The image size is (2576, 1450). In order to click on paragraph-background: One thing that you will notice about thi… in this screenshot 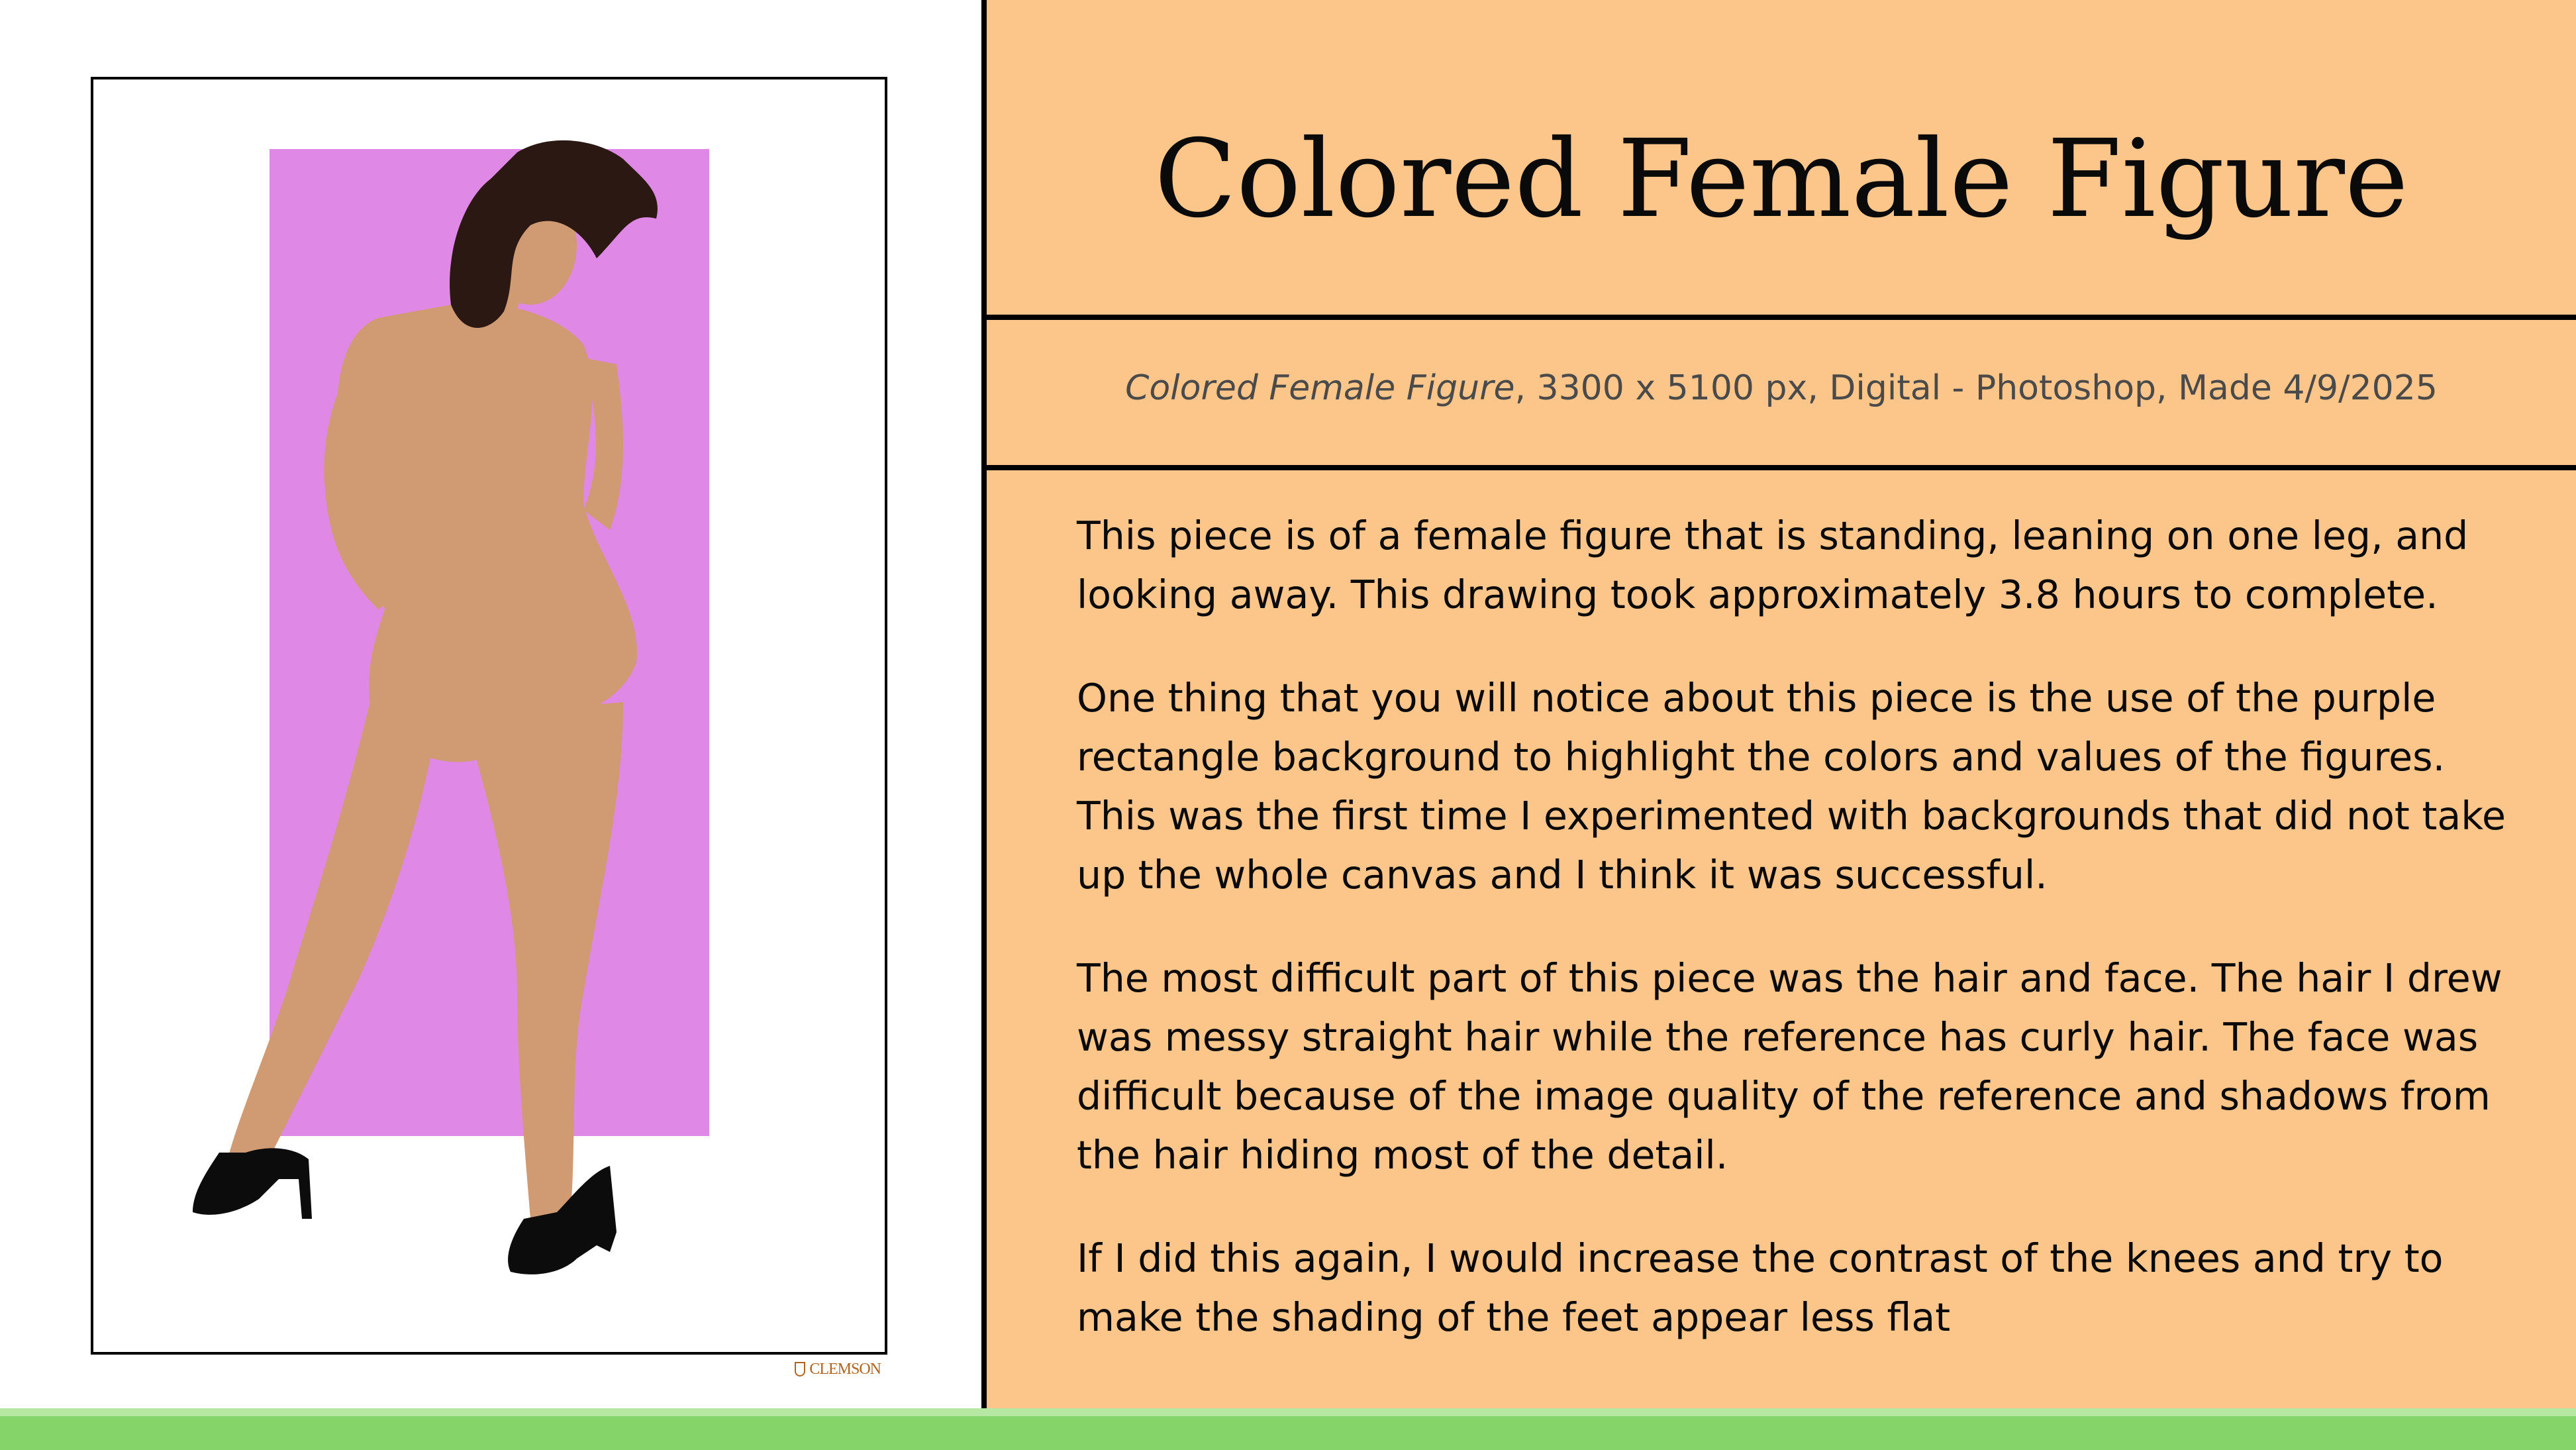, I will do `click(1791, 787)`.